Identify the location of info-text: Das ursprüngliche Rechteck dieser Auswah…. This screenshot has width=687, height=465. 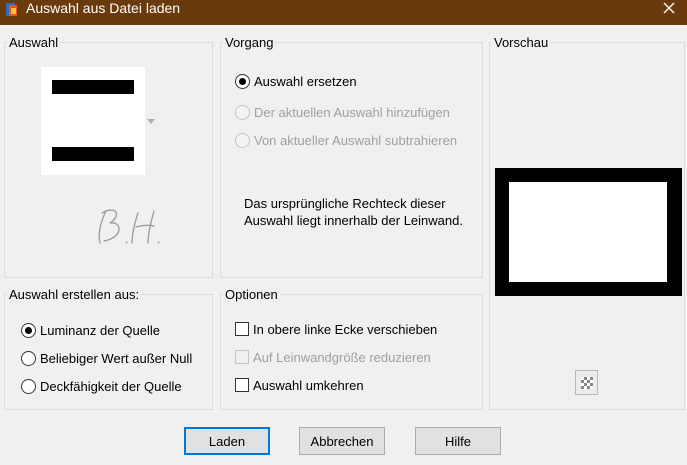
(353, 212).